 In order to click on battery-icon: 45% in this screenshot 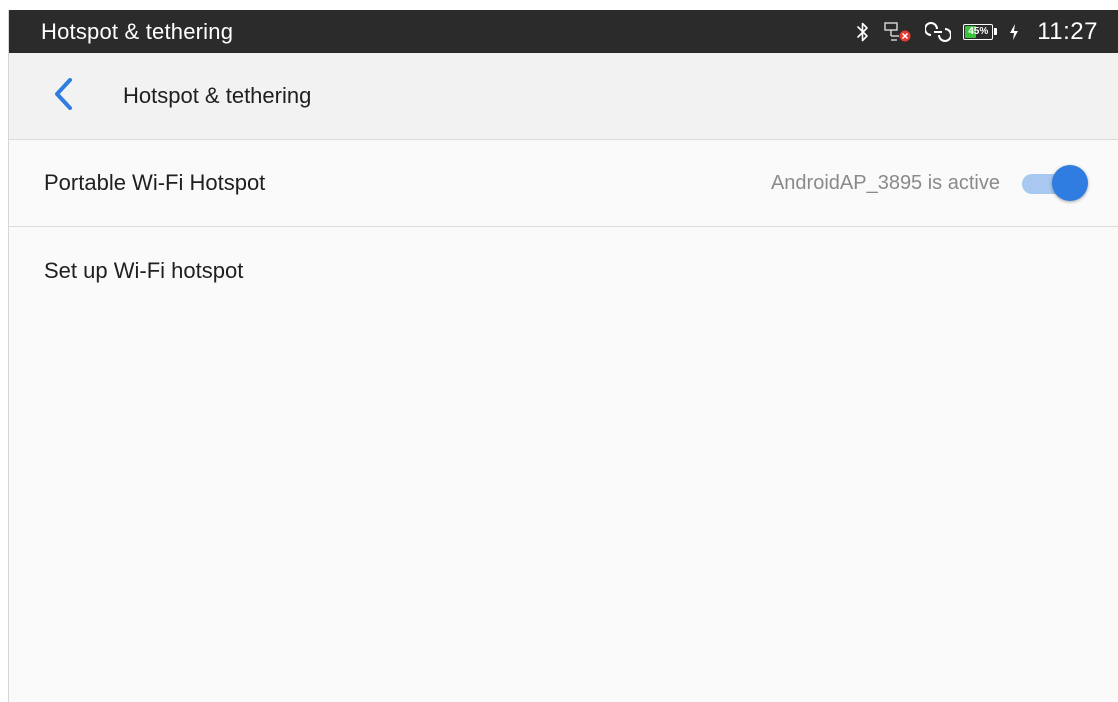, I will do `click(980, 31)`.